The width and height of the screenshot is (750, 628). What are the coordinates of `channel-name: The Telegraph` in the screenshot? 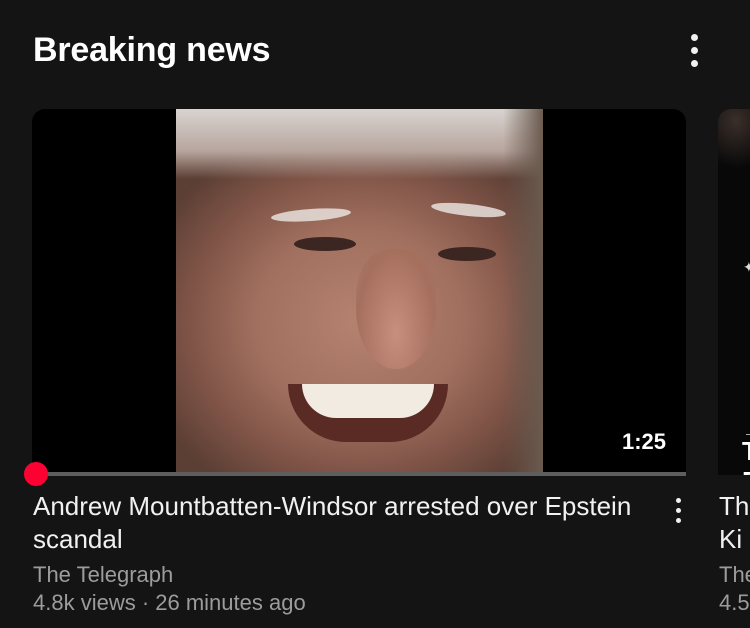 It's located at (103, 575).